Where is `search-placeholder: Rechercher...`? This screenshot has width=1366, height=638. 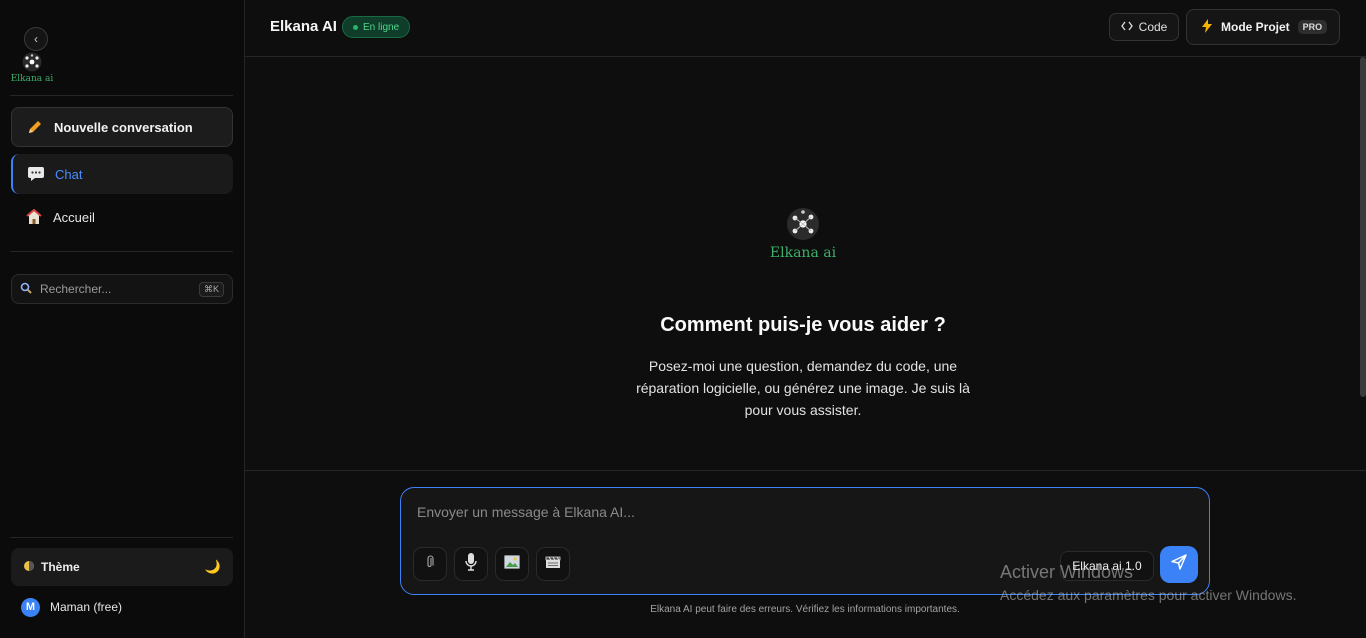 search-placeholder: Rechercher... is located at coordinates (76, 289).